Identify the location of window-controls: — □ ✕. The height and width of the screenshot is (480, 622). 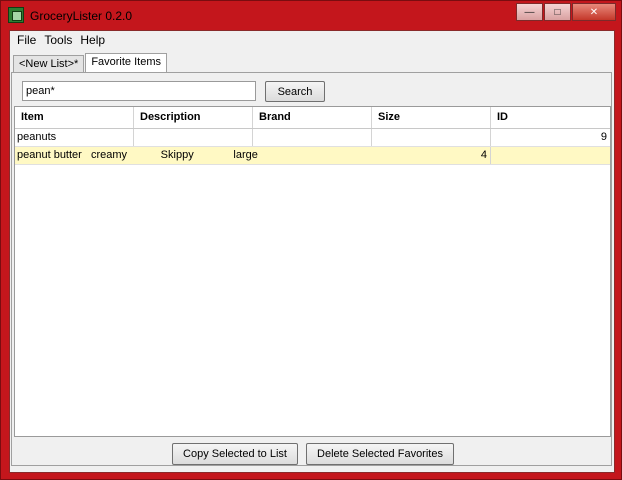
(565, 12).